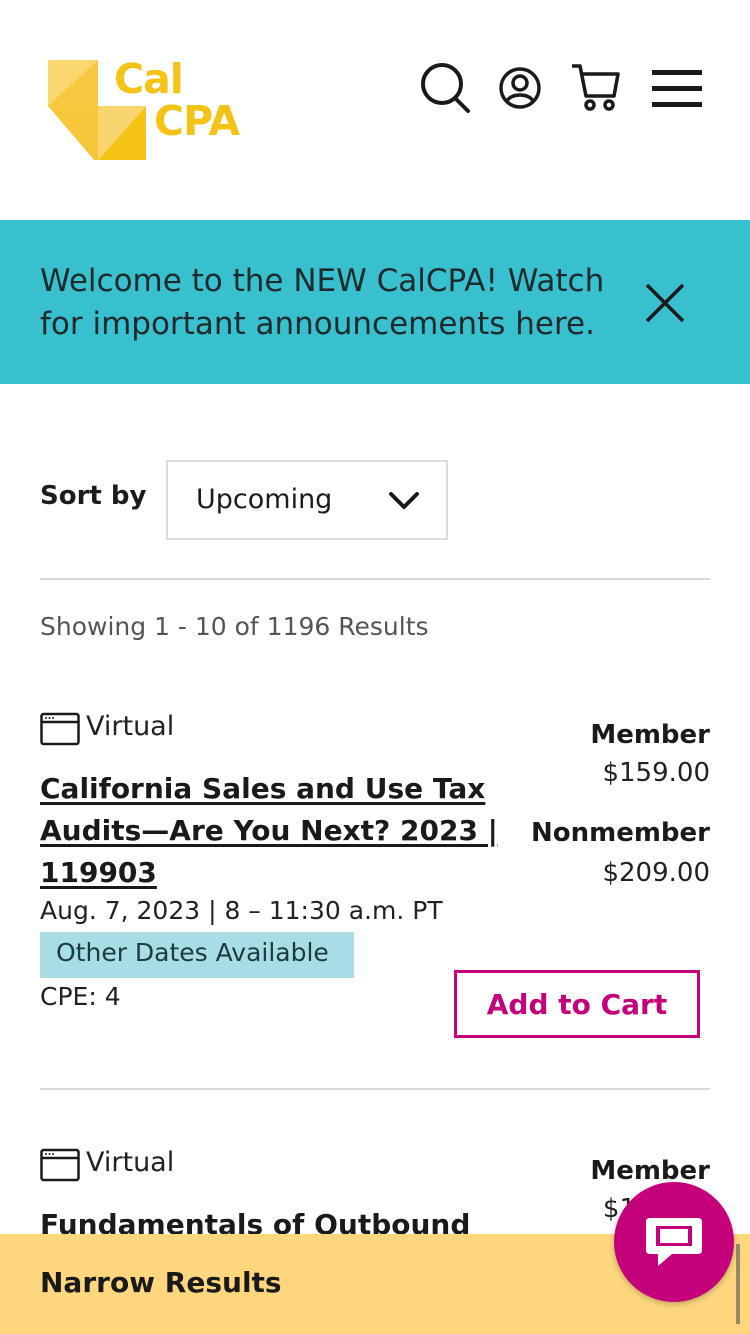  Describe the element at coordinates (93, 496) in the screenshot. I see `sort-by-label: Sort by` at that location.